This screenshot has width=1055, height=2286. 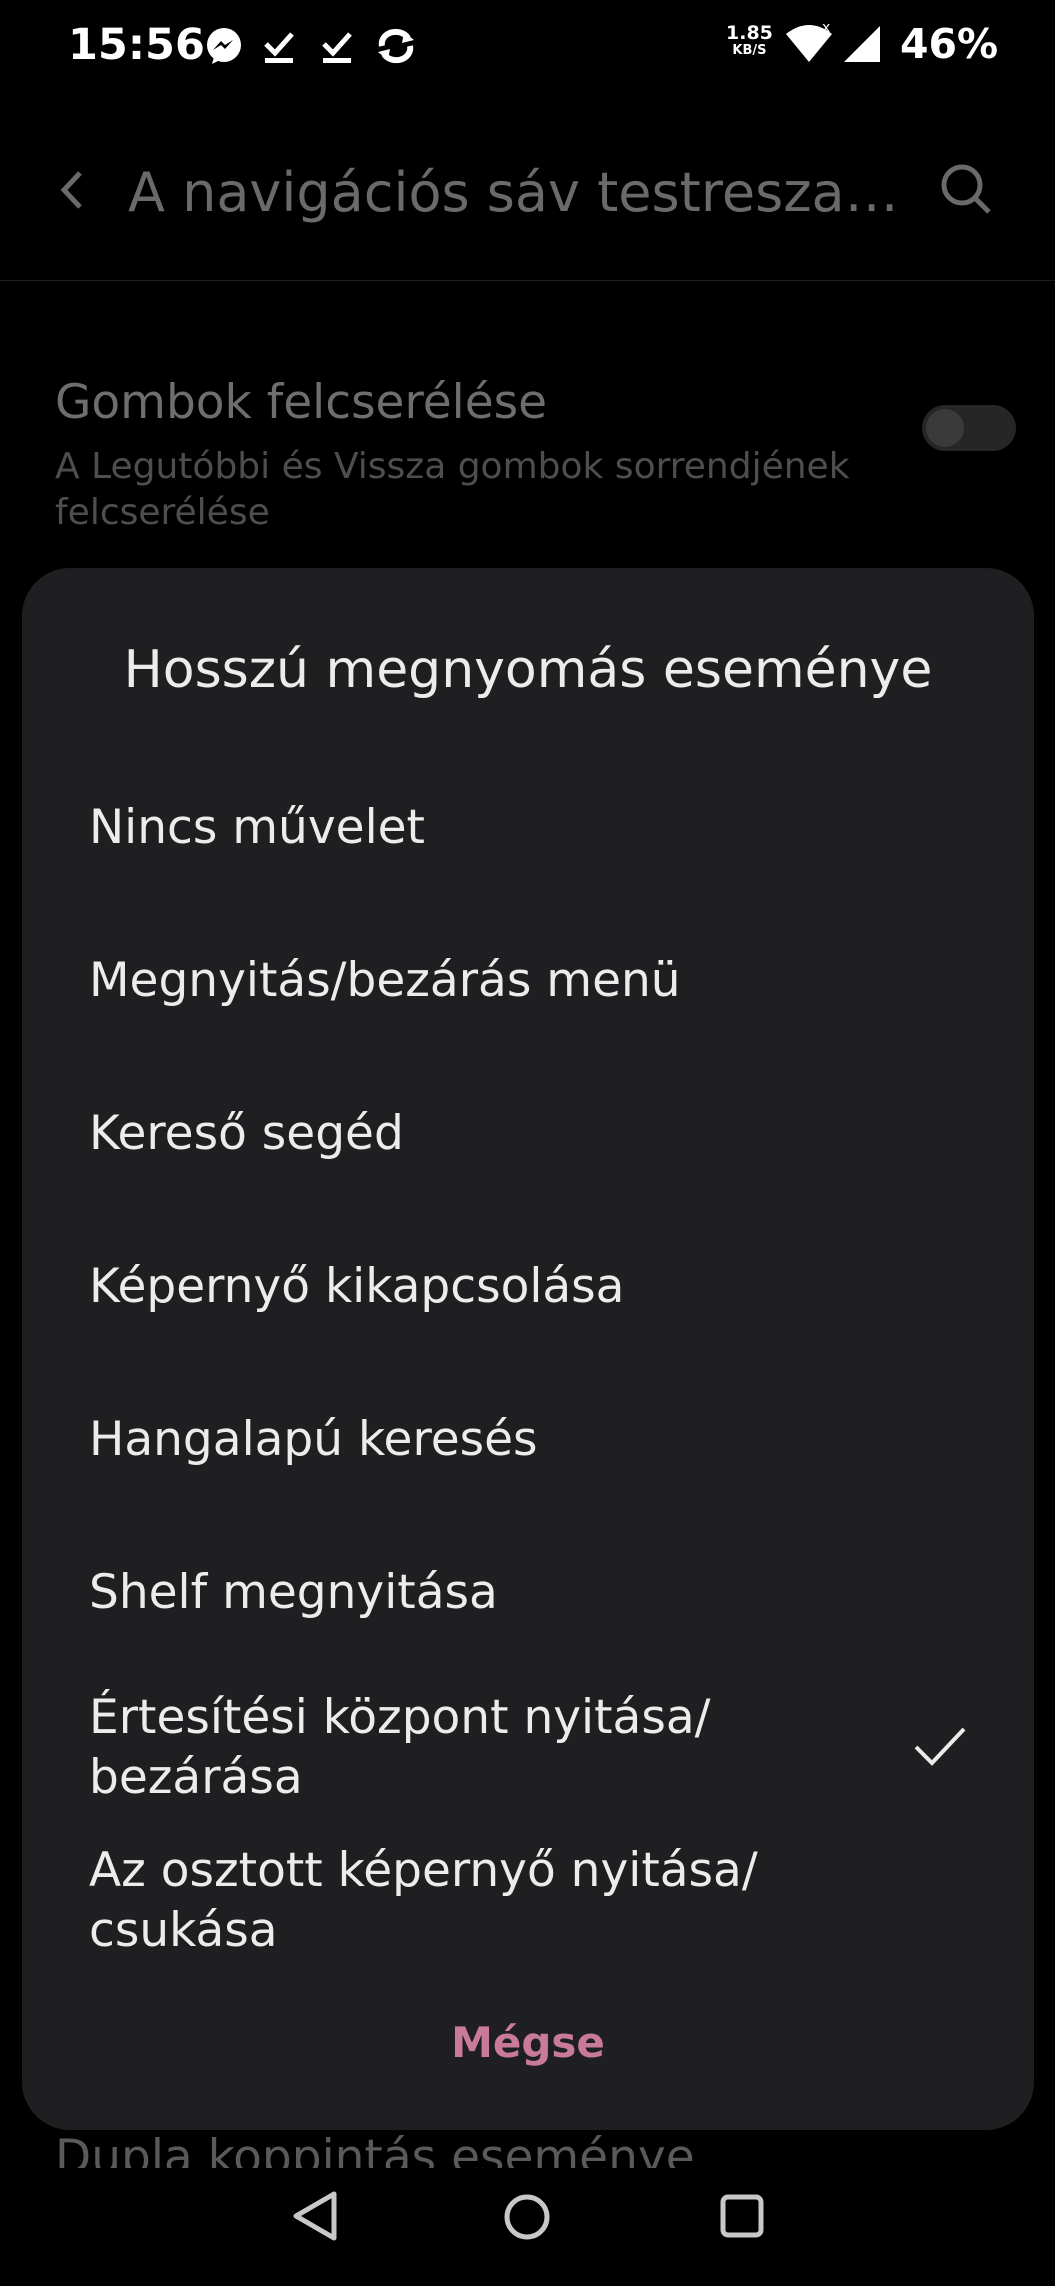 I want to click on nav-home-icon, so click(x=527, y=2217).